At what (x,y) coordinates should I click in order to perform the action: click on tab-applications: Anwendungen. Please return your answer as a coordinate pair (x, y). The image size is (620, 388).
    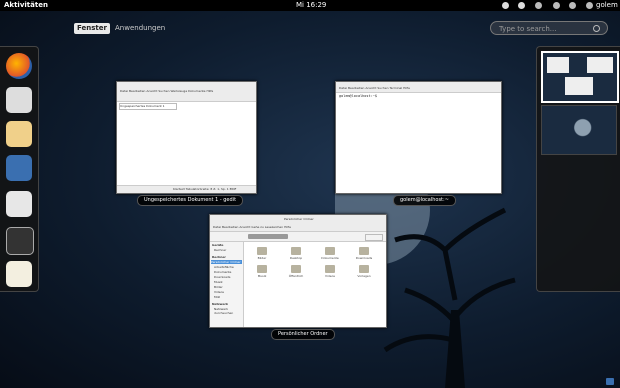
    Looking at the image, I should click on (140, 28).